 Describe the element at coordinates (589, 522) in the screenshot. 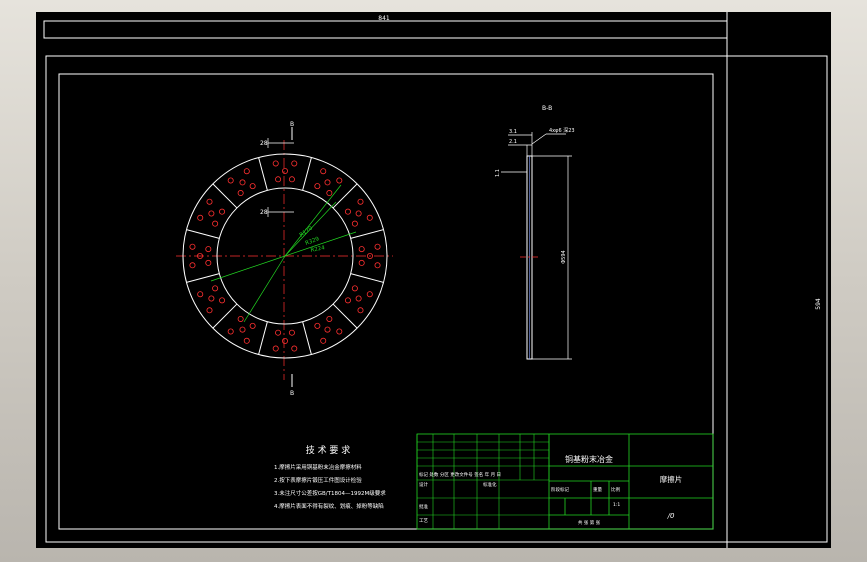

I see `tb-sheets: 共 张 第 张` at that location.